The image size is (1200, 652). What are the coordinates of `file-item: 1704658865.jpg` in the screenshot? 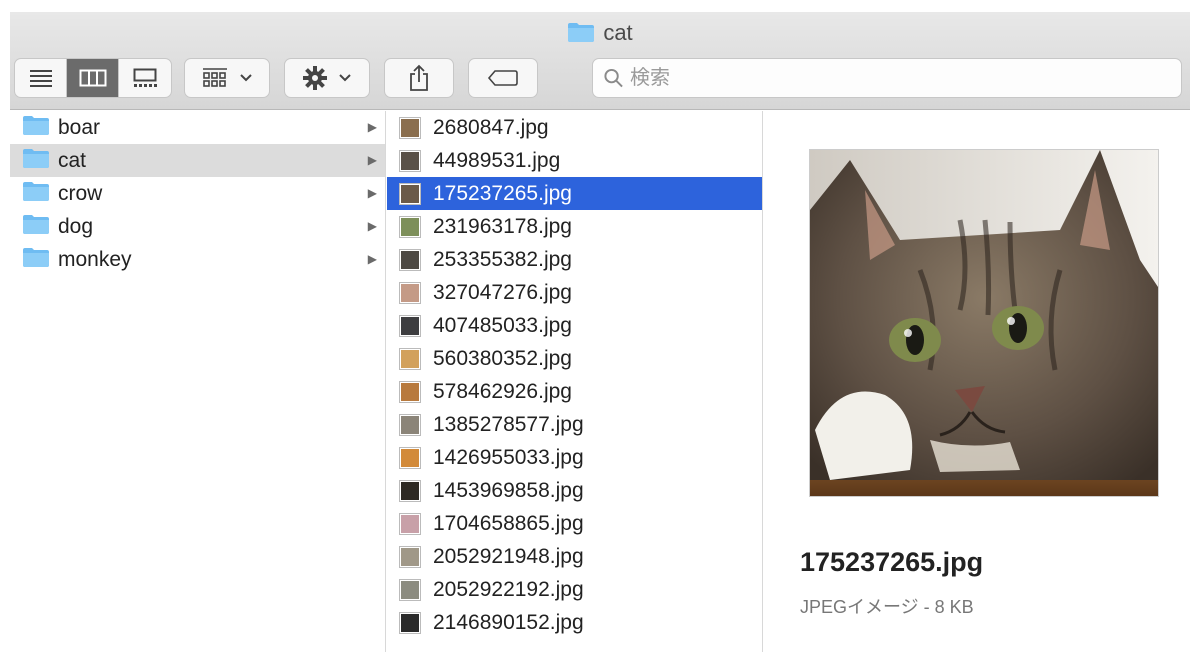 It's located at (574, 523).